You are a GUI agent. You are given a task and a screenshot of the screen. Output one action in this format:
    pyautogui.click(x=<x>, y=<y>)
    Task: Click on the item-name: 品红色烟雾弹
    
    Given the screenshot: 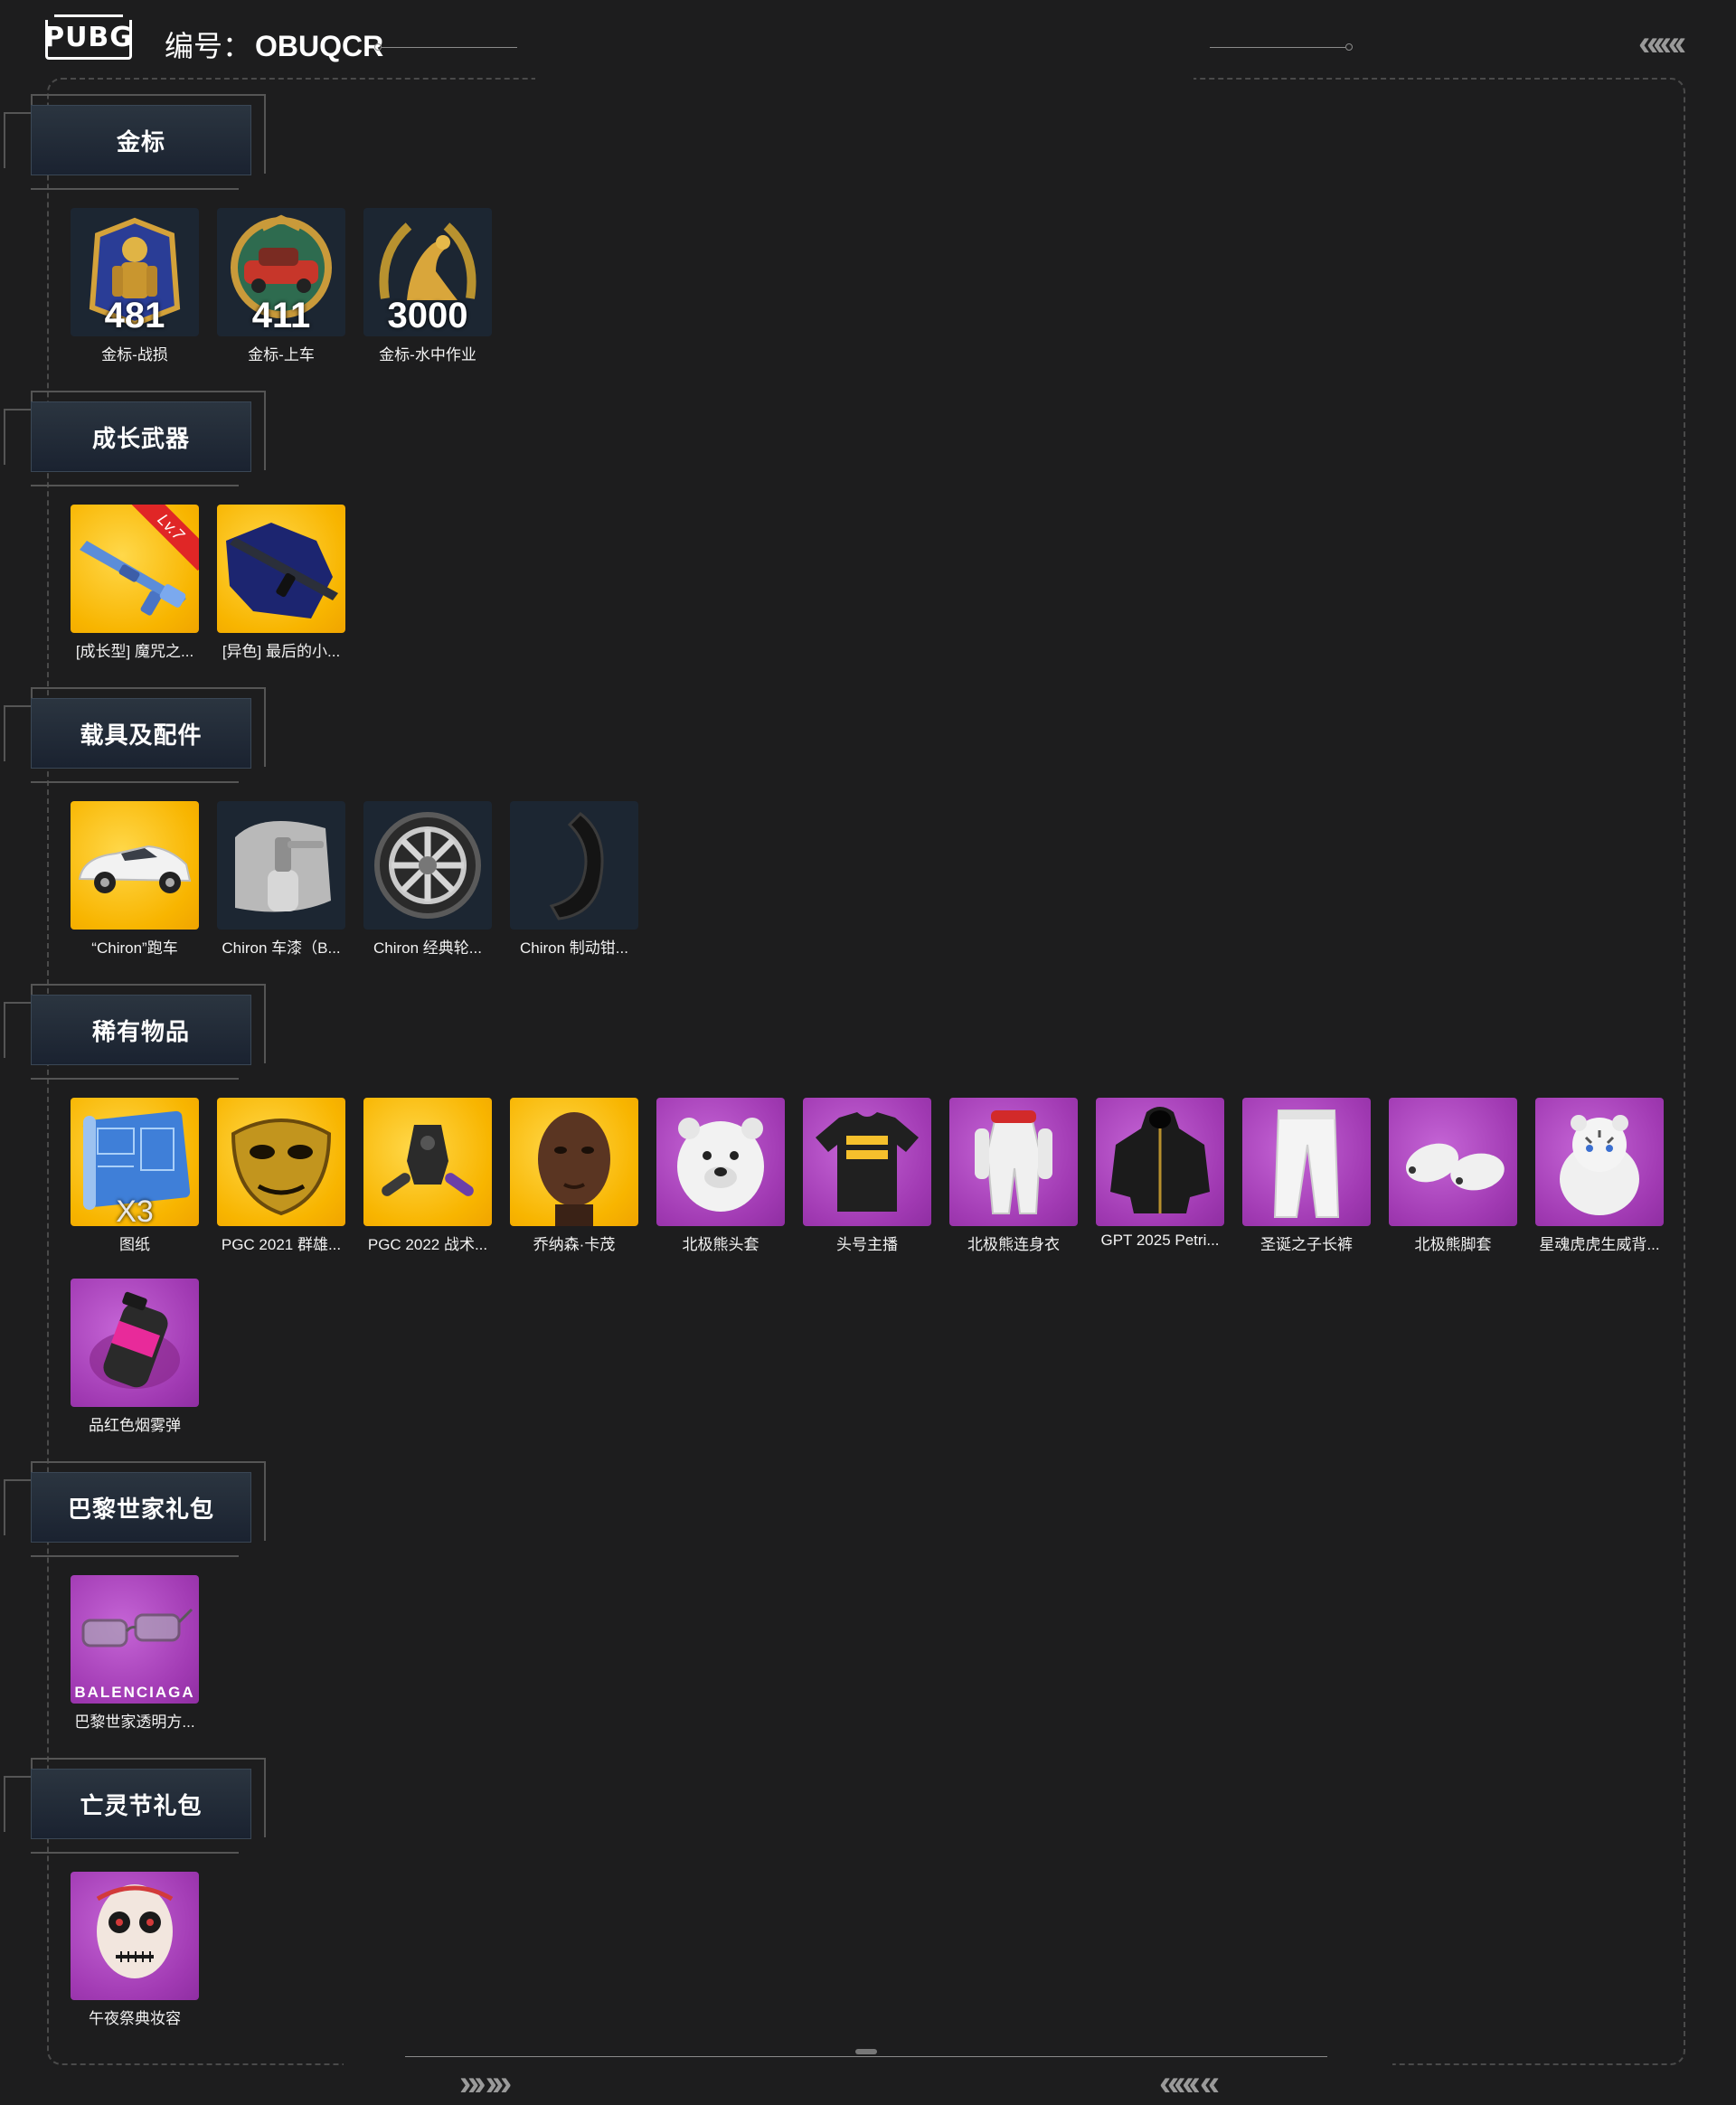 What is the action you would take?
    pyautogui.click(x=135, y=1425)
    